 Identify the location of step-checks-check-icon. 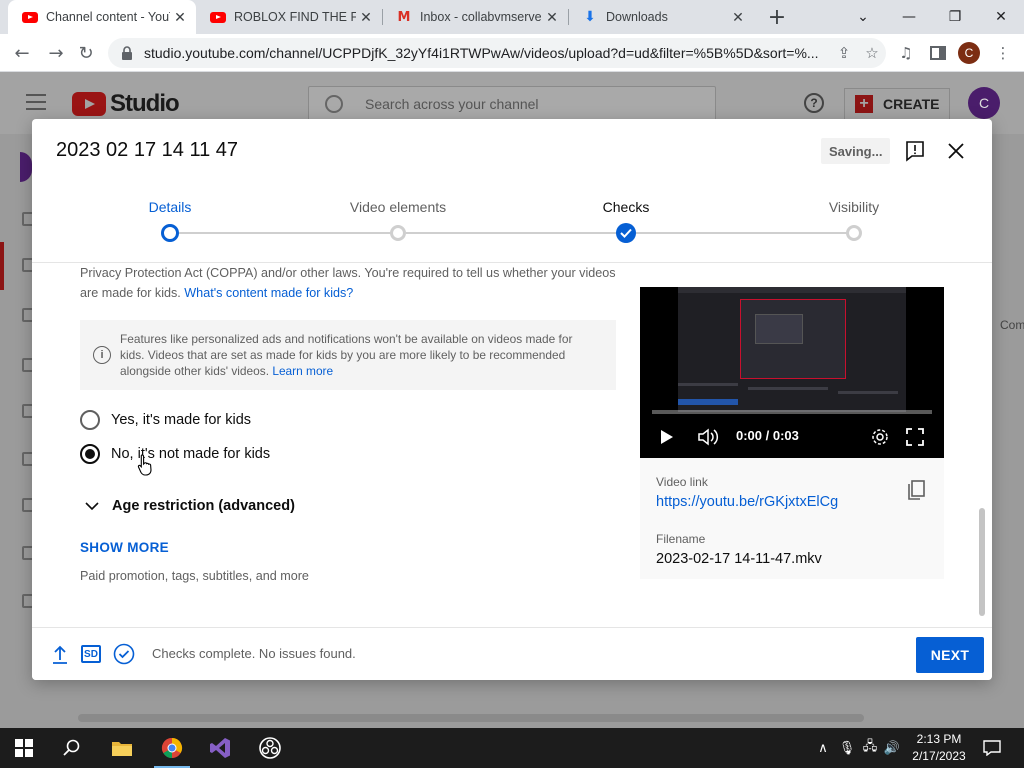
(626, 233).